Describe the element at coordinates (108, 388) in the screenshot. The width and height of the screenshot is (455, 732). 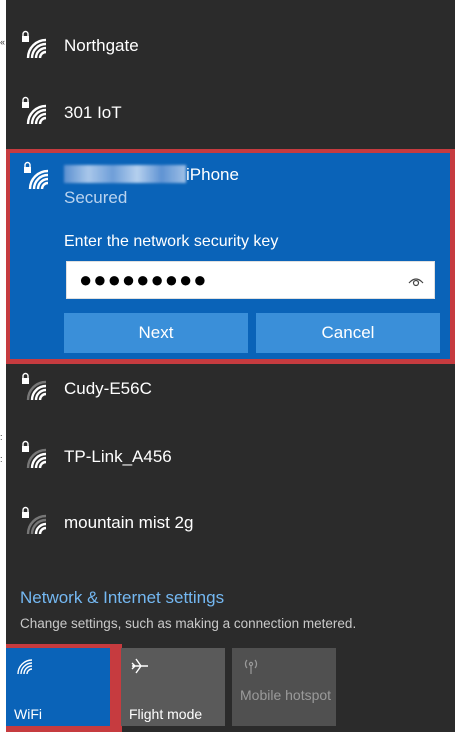
I see `network-name: Cudy-E56C` at that location.